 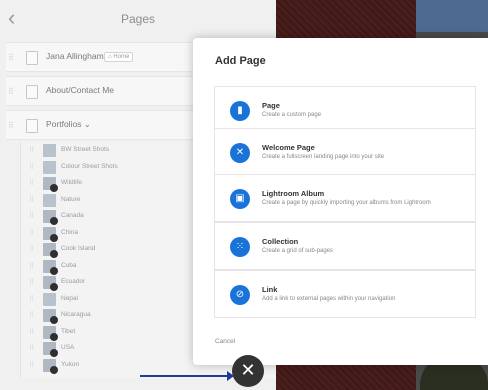 What do you see at coordinates (32, 58) in the screenshot?
I see `home-page-icon` at bounding box center [32, 58].